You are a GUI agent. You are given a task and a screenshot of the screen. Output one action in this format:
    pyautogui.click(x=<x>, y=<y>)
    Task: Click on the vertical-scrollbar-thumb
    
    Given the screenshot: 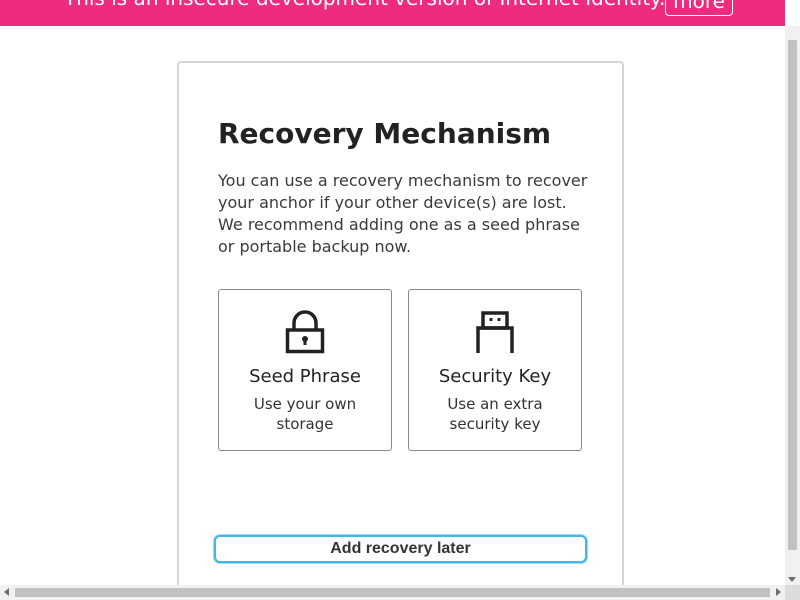 What is the action you would take?
    pyautogui.click(x=792, y=295)
    